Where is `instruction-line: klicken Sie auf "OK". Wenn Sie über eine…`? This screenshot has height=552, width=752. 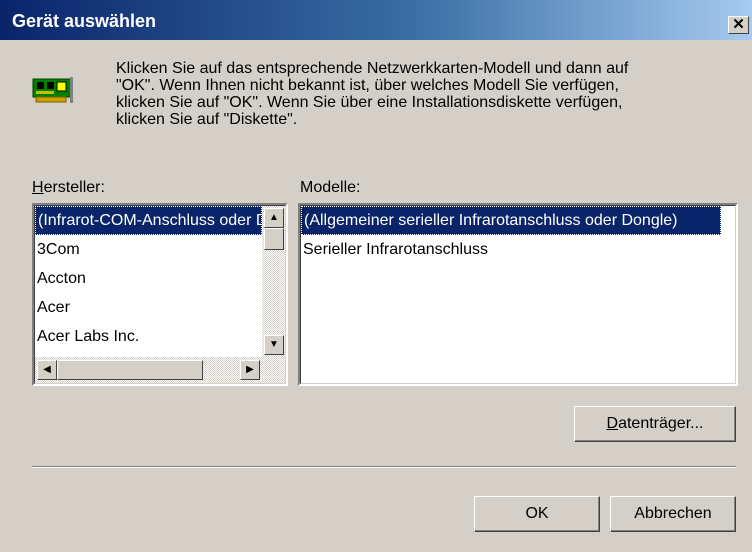
instruction-line: klicken Sie auf "OK". Wenn Sie über eine… is located at coordinates (369, 102).